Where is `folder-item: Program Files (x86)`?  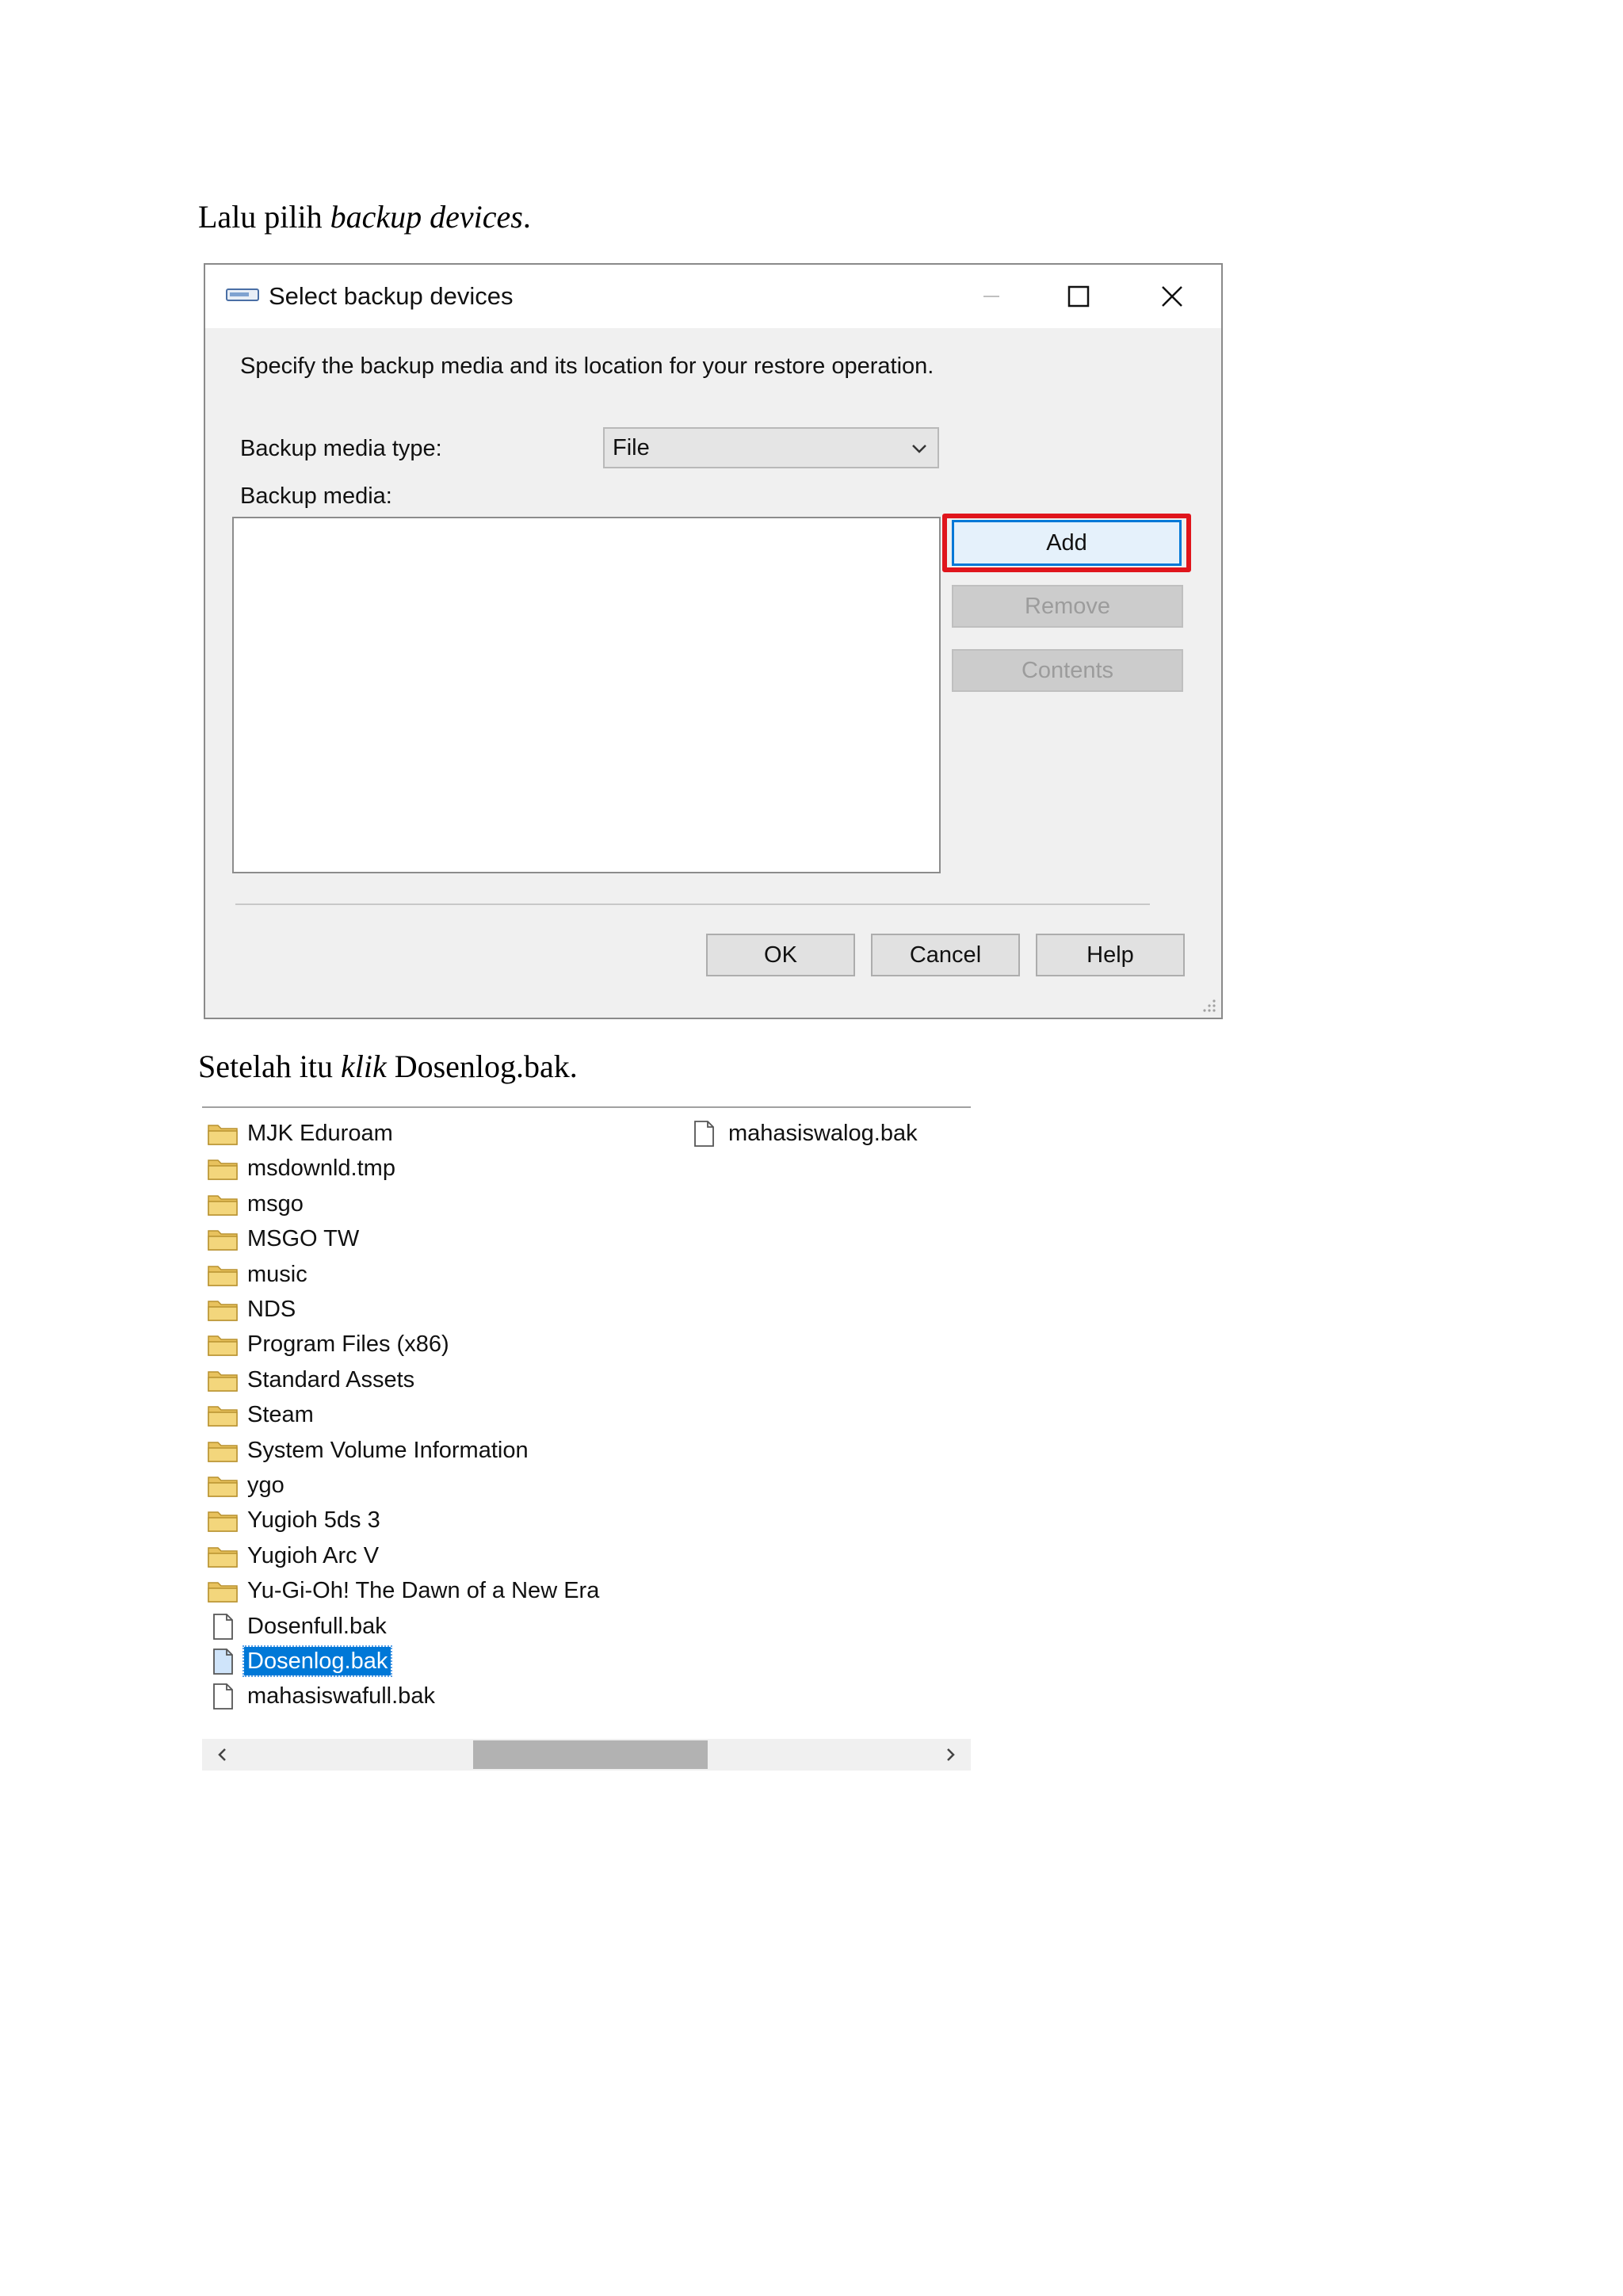
folder-item: Program Files (x86) is located at coordinates (329, 1344).